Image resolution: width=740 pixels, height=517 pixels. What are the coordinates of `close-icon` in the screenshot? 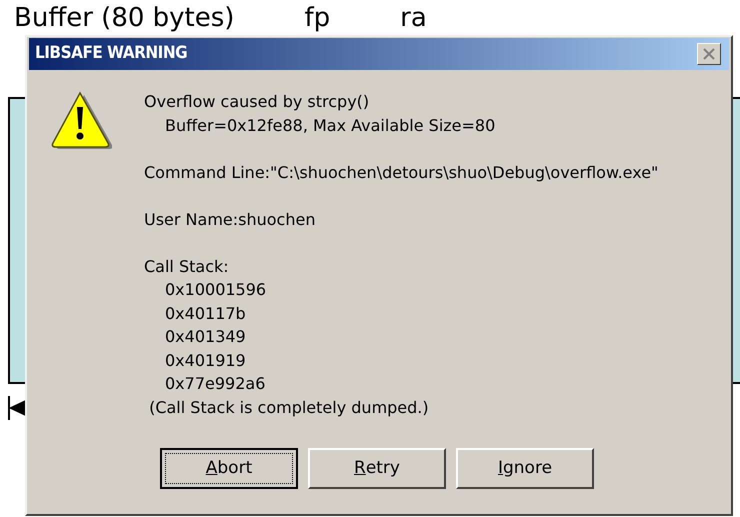 It's located at (709, 54).